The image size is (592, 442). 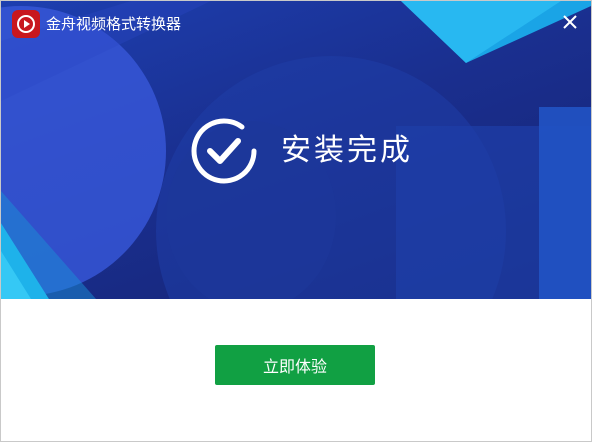 I want to click on play-logo-icon, so click(x=26, y=24).